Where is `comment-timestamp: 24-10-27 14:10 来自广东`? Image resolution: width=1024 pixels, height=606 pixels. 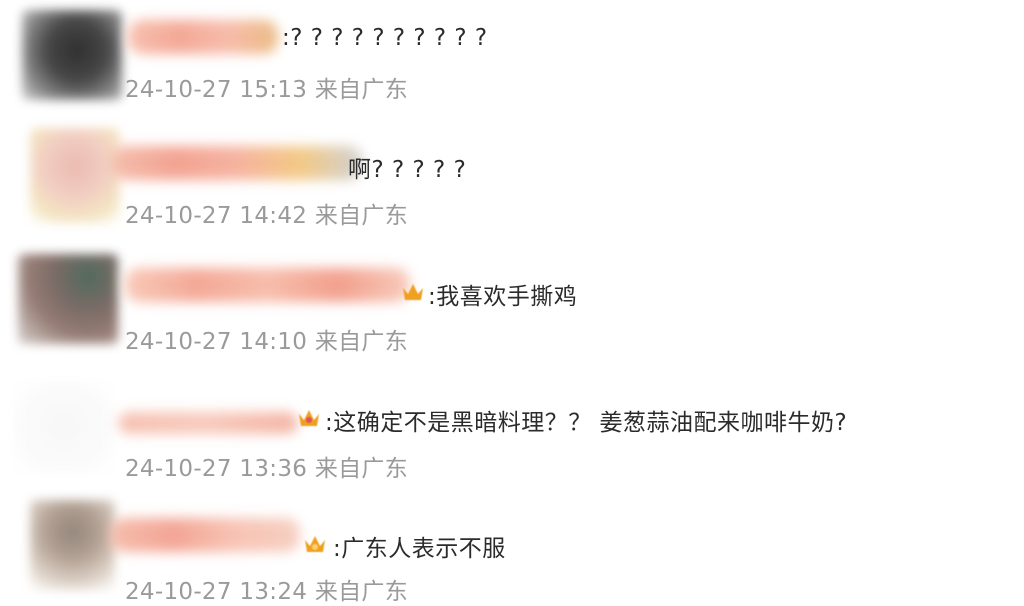 comment-timestamp: 24-10-27 14:10 来自广东 is located at coordinates (266, 339).